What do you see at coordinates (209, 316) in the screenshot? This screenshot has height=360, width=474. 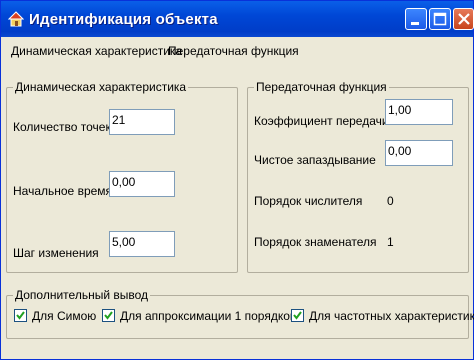 I see `first-order-approx-label: Для аппроксимации 1 порядком` at bounding box center [209, 316].